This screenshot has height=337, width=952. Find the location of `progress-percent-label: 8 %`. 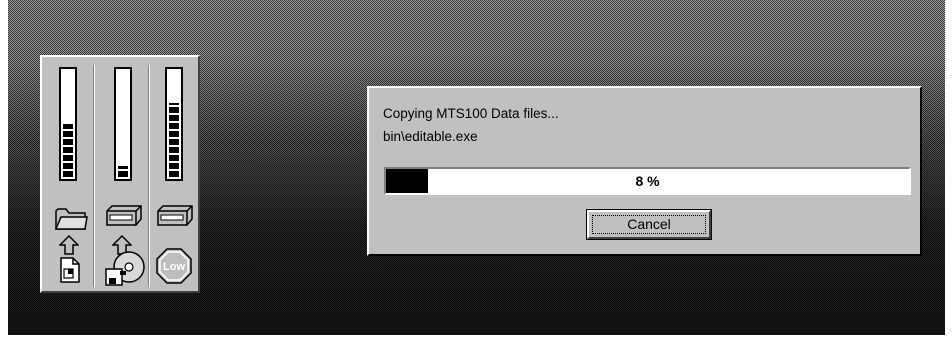

progress-percent-label: 8 % is located at coordinates (647, 181).